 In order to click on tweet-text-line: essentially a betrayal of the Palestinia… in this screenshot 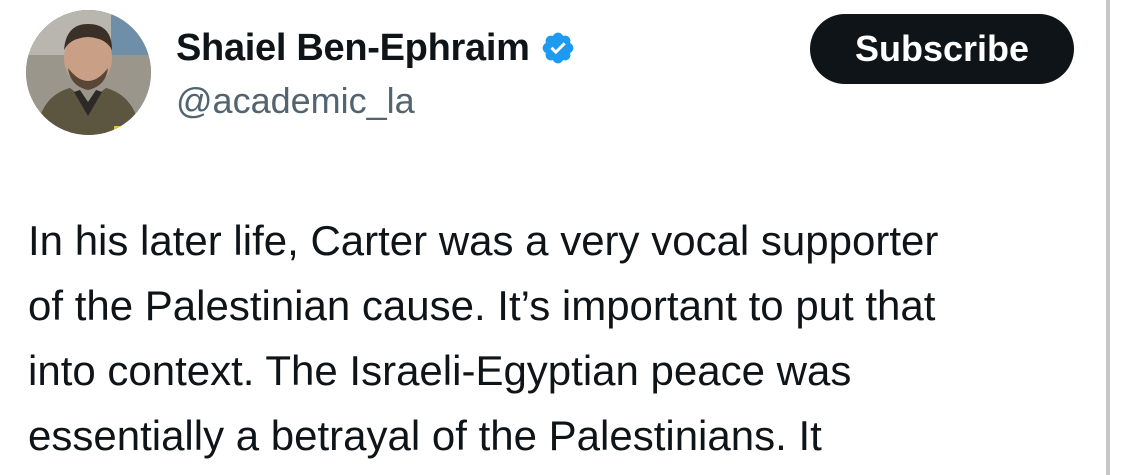, I will do `click(425, 435)`.